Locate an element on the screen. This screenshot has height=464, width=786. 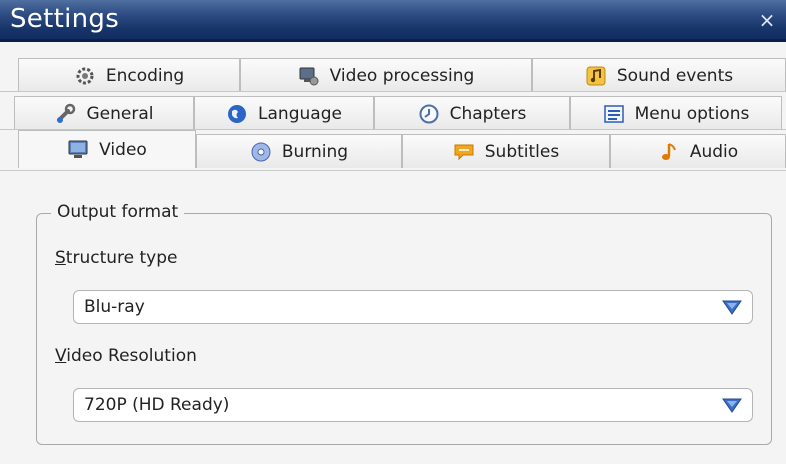
tab-general: General is located at coordinates (104, 113).